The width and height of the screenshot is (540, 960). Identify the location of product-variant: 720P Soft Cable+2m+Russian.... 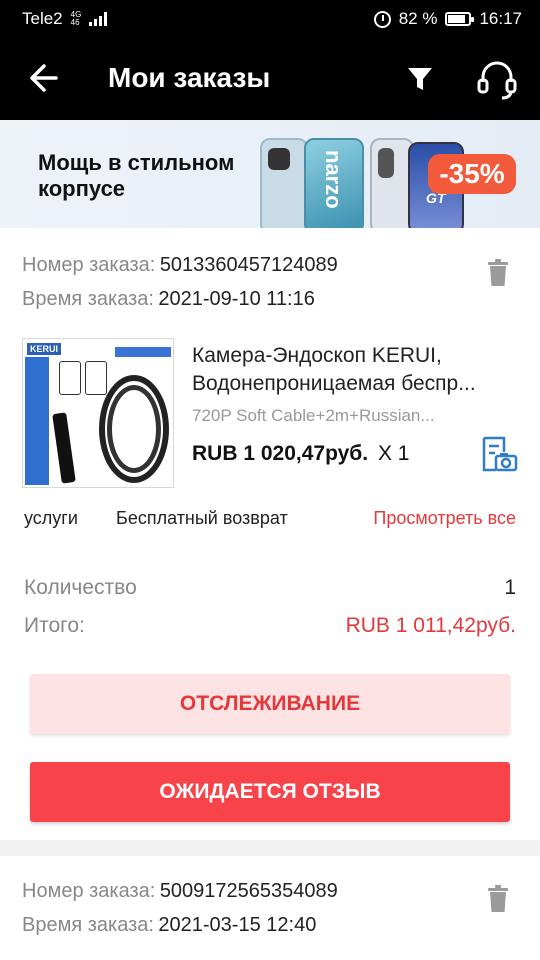
(313, 415).